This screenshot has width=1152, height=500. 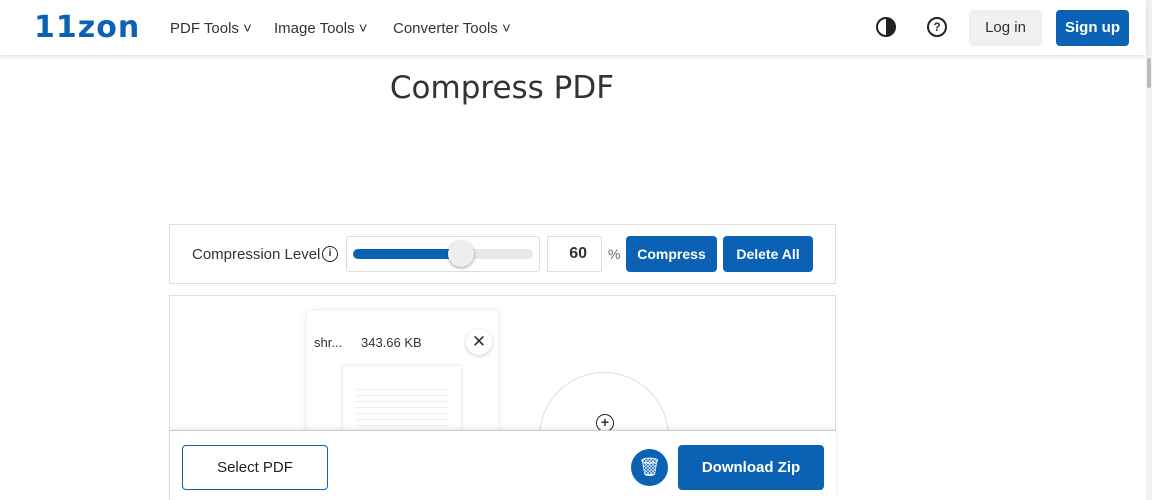 What do you see at coordinates (479, 342) in the screenshot?
I see `remove-file-icon: ✕` at bounding box center [479, 342].